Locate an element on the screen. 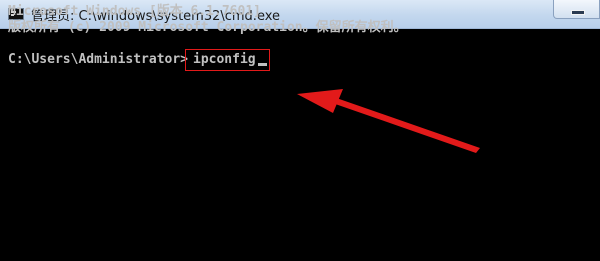 This screenshot has height=261, width=600. minimize-icon is located at coordinates (578, 12).